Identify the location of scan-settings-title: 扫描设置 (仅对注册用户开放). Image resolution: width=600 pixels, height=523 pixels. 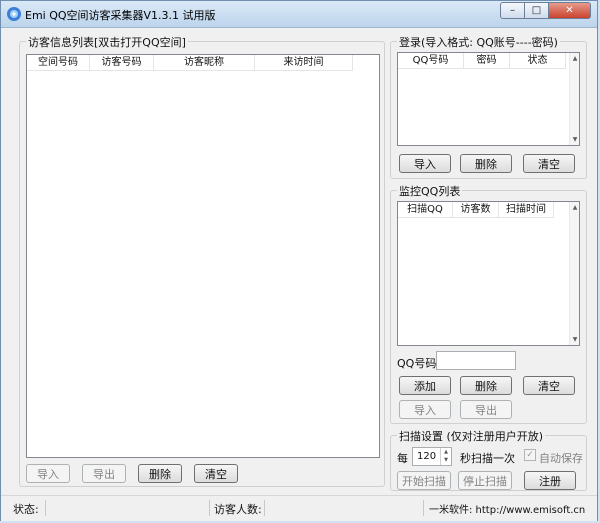
(471, 436).